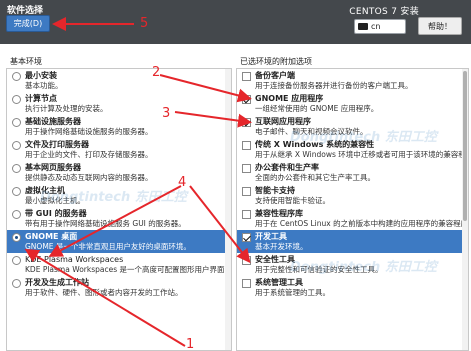 This screenshot has width=471, height=351. What do you see at coordinates (108, 246) in the screenshot?
I see `environment-description: GNOME 是一个非常直观且用户友好的桌面环境。` at bounding box center [108, 246].